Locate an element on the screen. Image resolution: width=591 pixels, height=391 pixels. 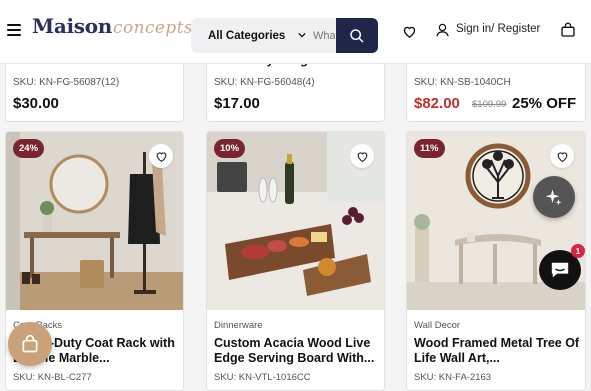
sparkle-icon is located at coordinates (553, 197).